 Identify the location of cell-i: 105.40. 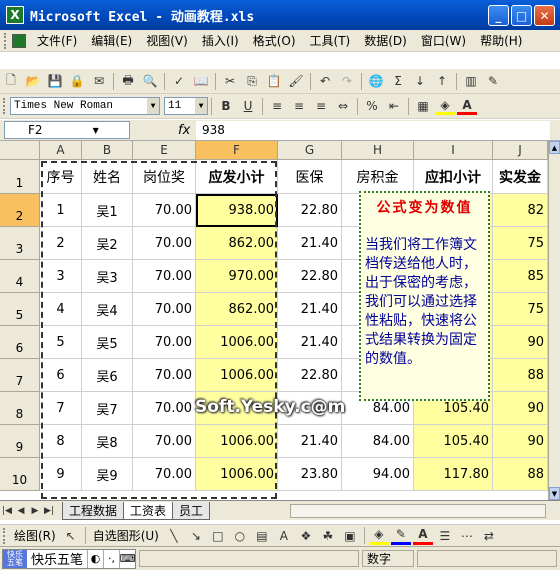
(453, 441).